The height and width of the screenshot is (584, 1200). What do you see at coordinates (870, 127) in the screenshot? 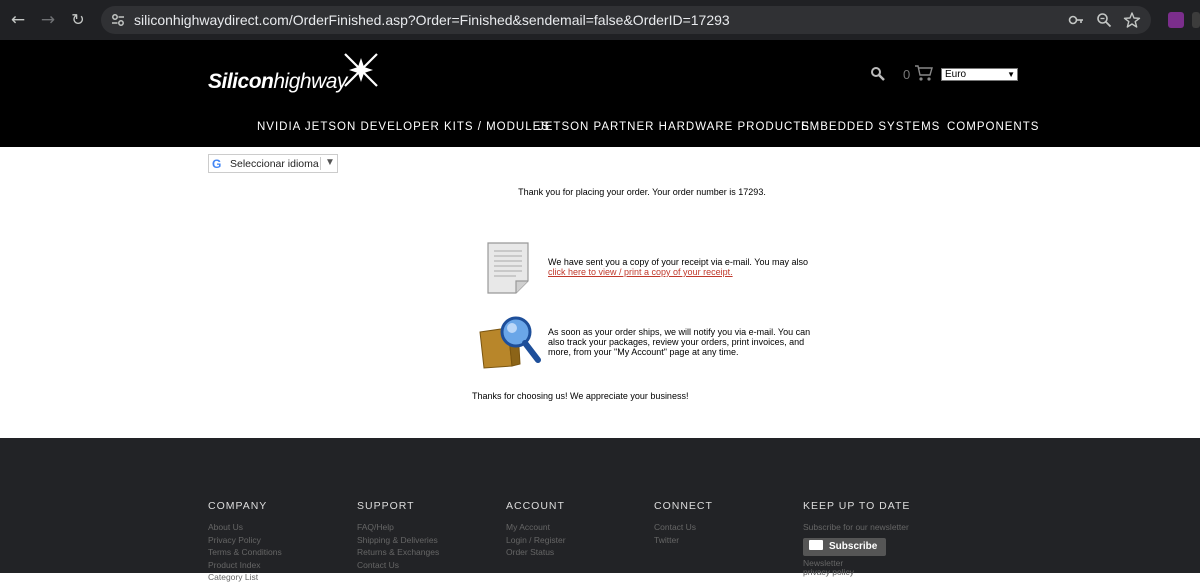
I see `nav-item-embedded-systems: EMBEDDED SYSTEMS` at bounding box center [870, 127].